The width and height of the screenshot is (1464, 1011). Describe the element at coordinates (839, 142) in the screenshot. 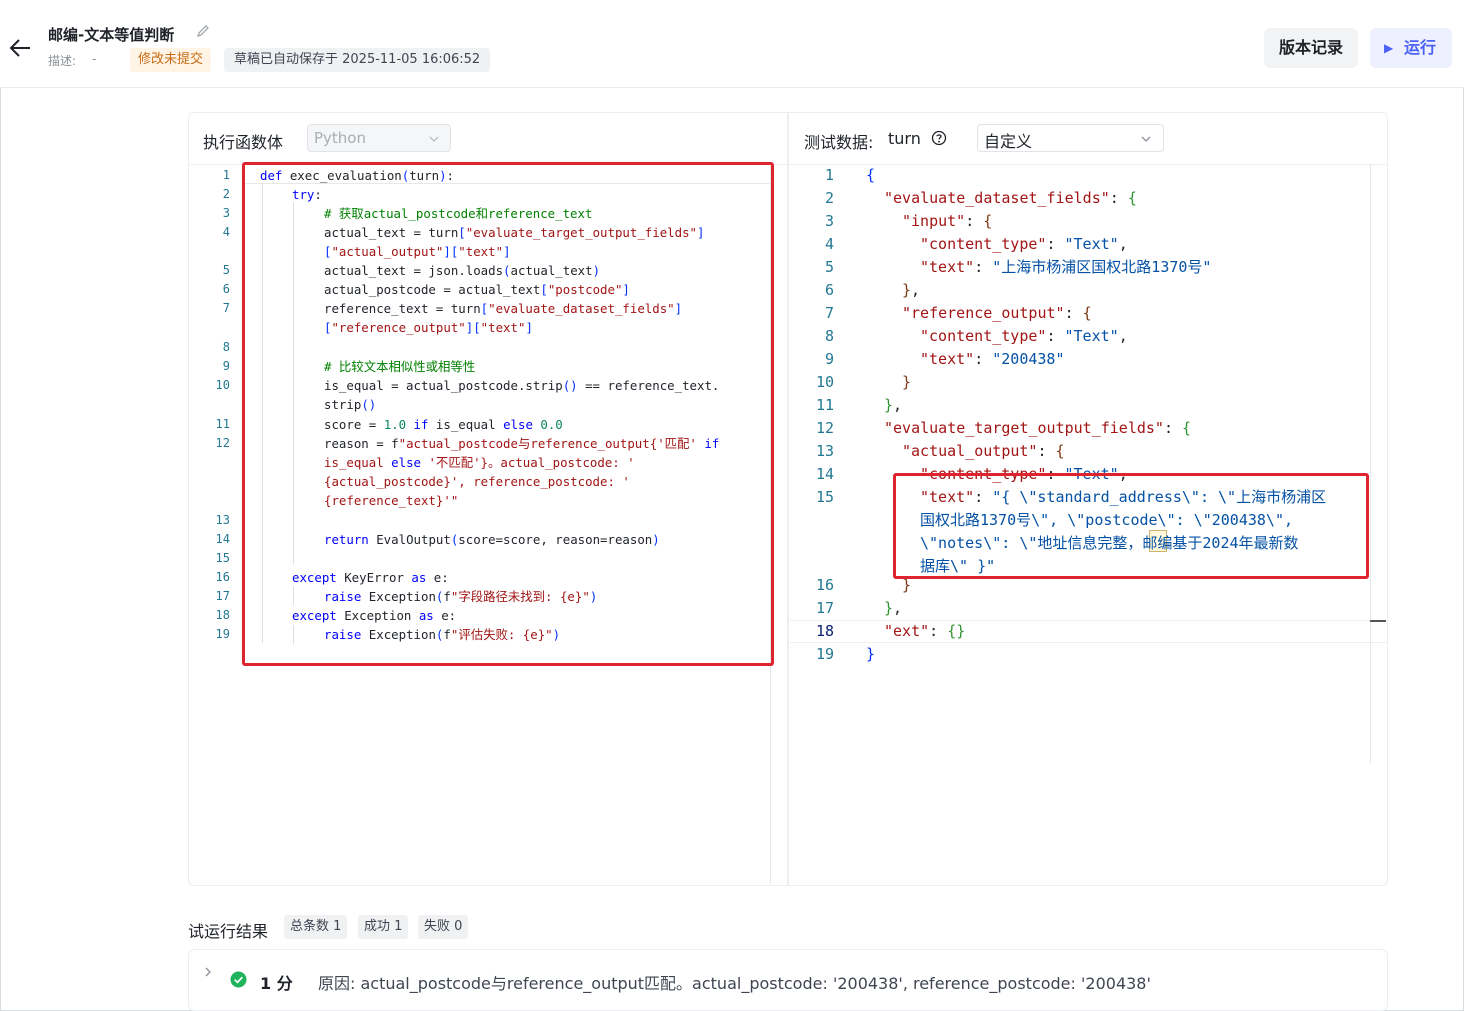

I see `test-data-label: 测试数据:` at that location.